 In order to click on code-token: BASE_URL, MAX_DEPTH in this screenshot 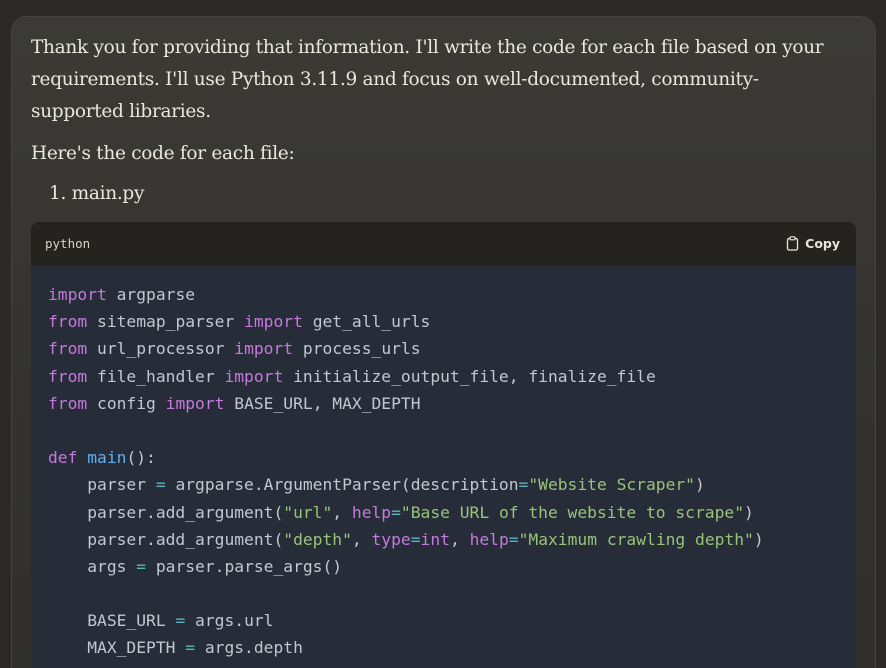, I will do `click(322, 403)`.